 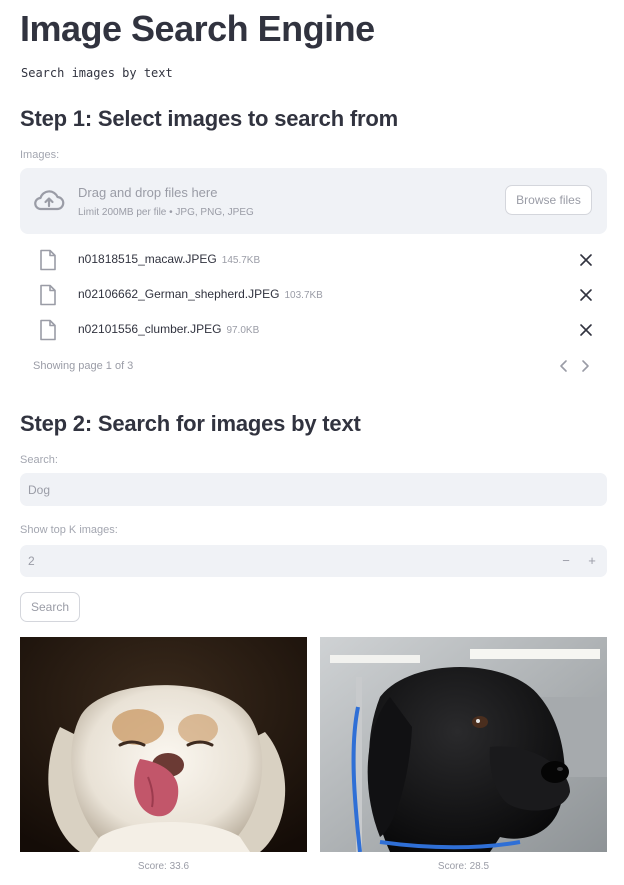 What do you see at coordinates (585, 366) in the screenshot?
I see `chevron-right-icon` at bounding box center [585, 366].